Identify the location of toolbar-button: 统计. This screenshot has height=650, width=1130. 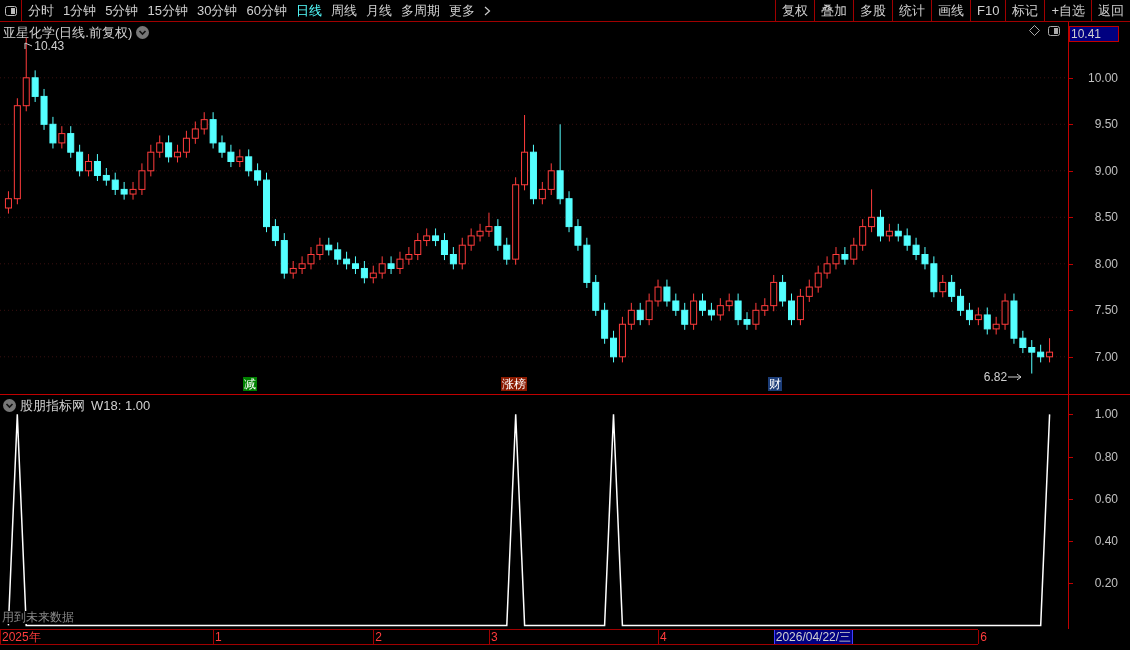
(911, 10).